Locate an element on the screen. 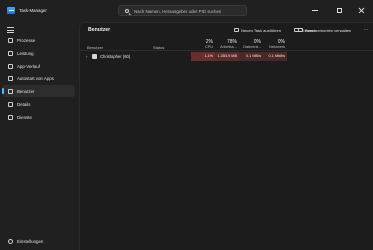 This screenshot has height=250, width=373. gear-icon is located at coordinates (10, 241).